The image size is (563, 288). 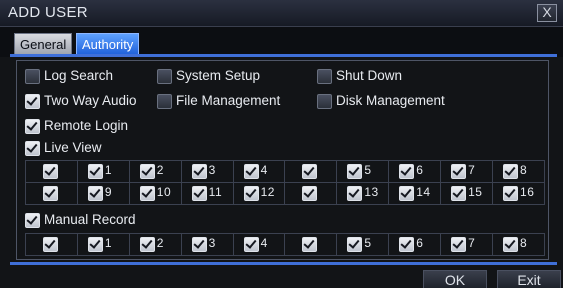 I want to click on option-two-way-audio: Two Way Audio, so click(x=90, y=101).